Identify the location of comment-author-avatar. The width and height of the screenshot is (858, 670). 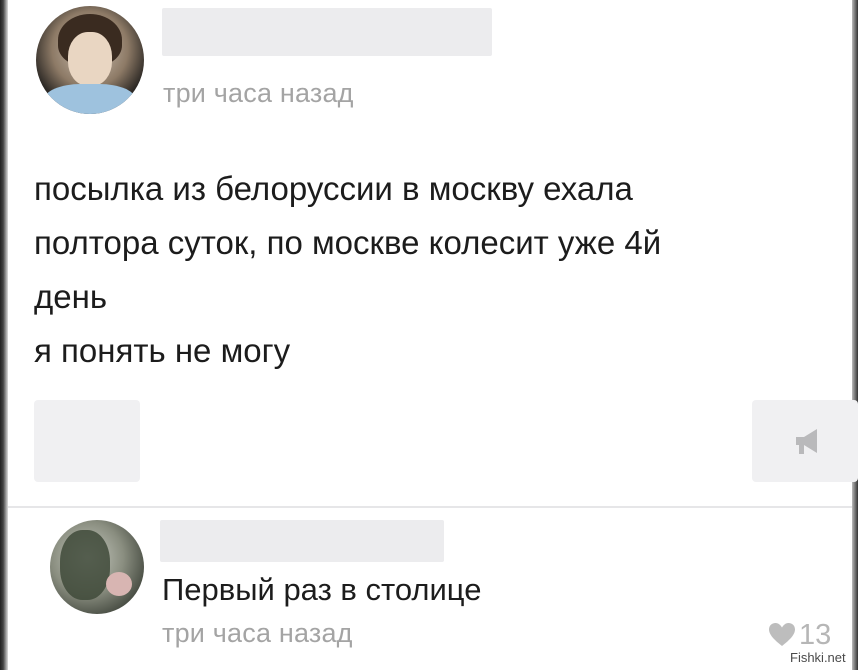
(97, 567).